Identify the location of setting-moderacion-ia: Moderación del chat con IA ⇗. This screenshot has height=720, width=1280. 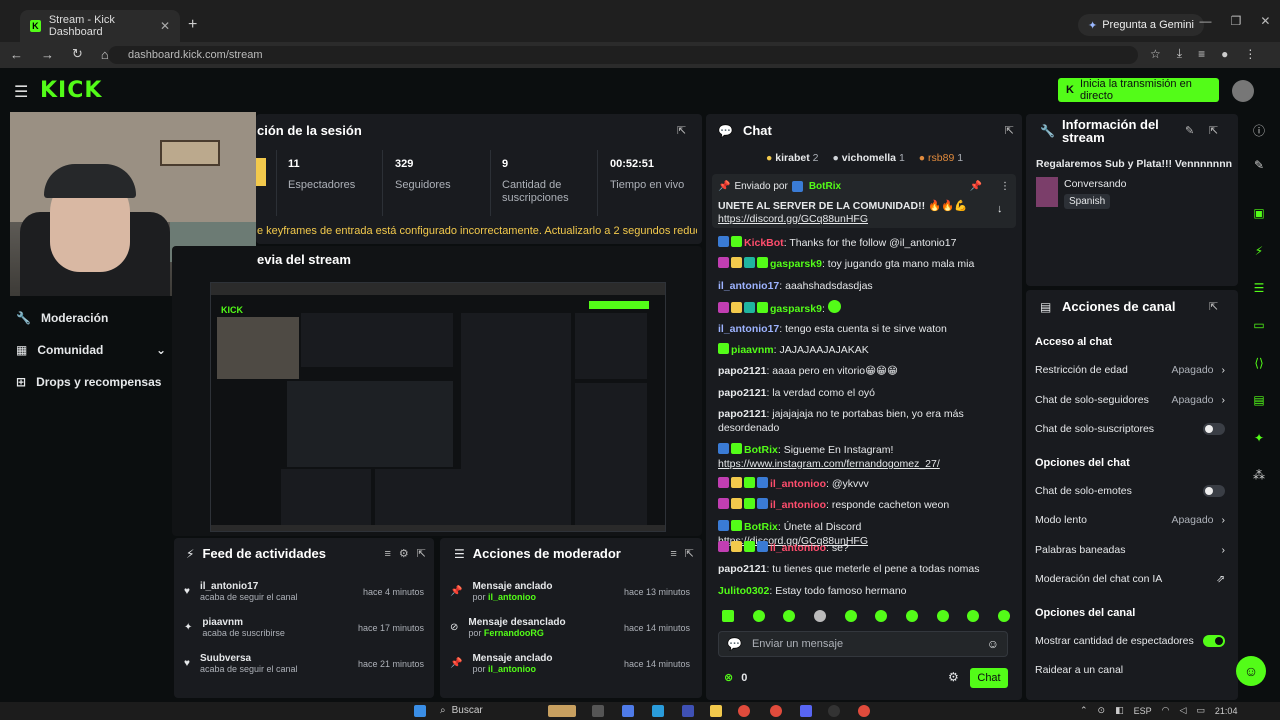
(1130, 579).